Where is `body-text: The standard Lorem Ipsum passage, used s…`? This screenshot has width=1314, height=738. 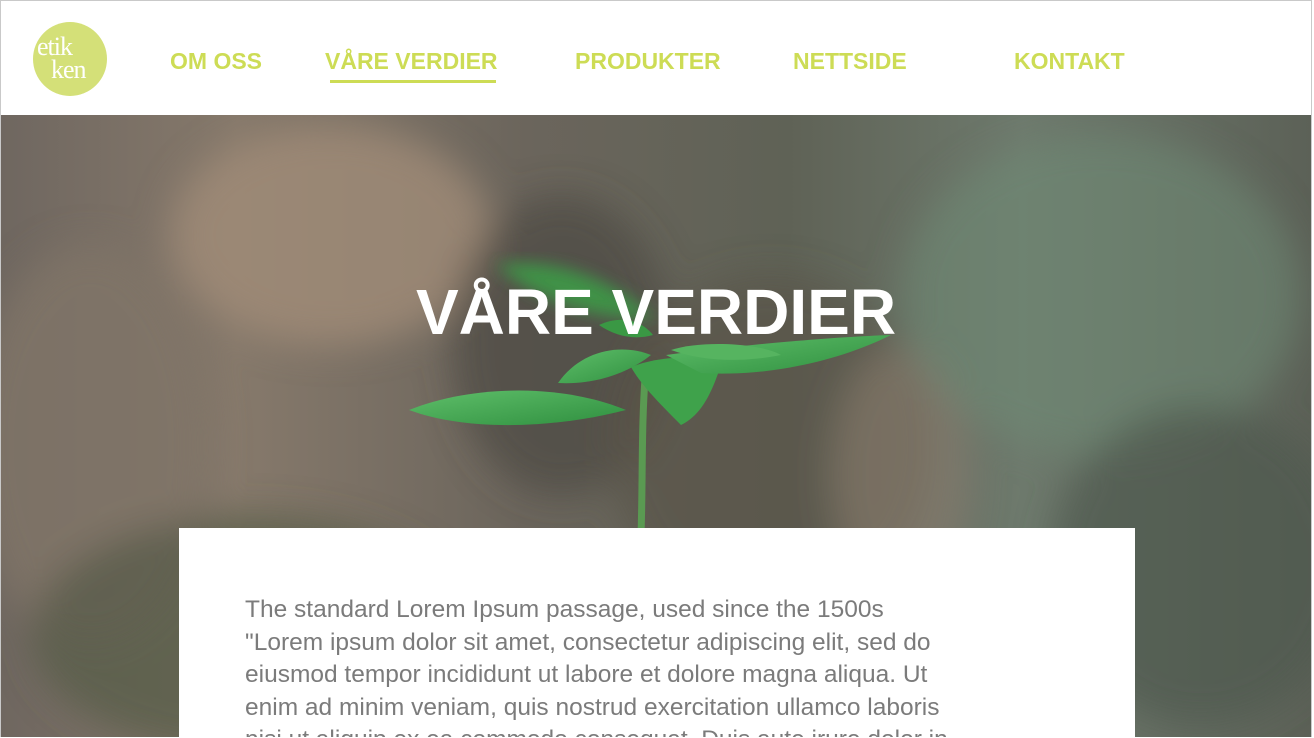 body-text: The standard Lorem Ipsum passage, used s… is located at coordinates (596, 666).